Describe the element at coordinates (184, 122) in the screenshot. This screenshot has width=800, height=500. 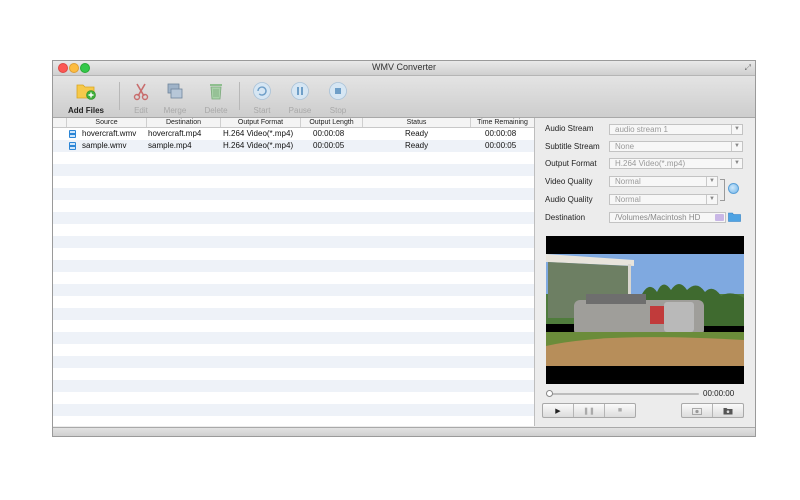
I see `header-destination: Destination` at that location.